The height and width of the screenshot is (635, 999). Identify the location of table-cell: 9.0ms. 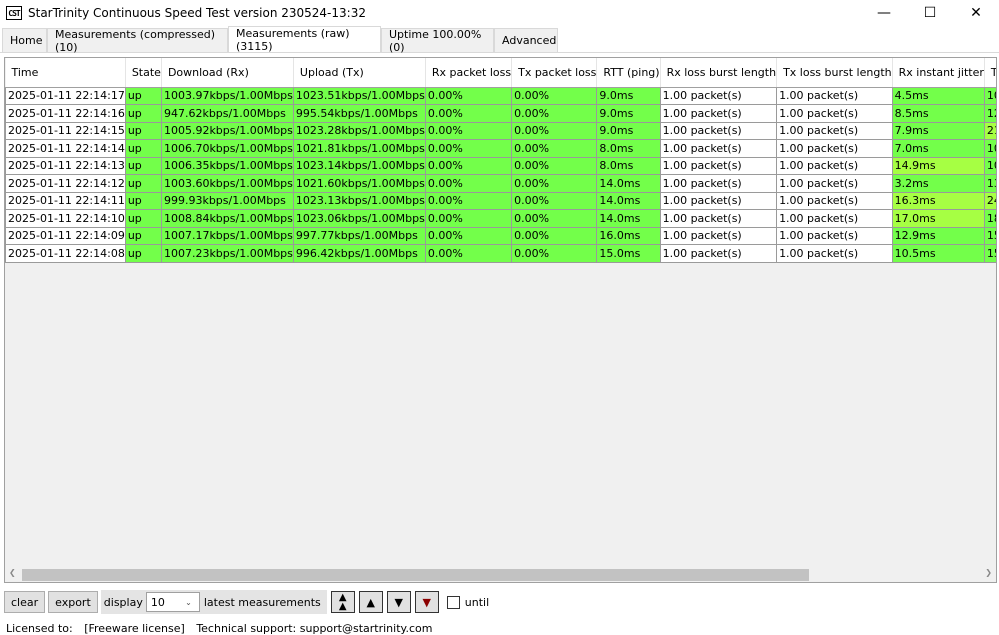
(628, 113).